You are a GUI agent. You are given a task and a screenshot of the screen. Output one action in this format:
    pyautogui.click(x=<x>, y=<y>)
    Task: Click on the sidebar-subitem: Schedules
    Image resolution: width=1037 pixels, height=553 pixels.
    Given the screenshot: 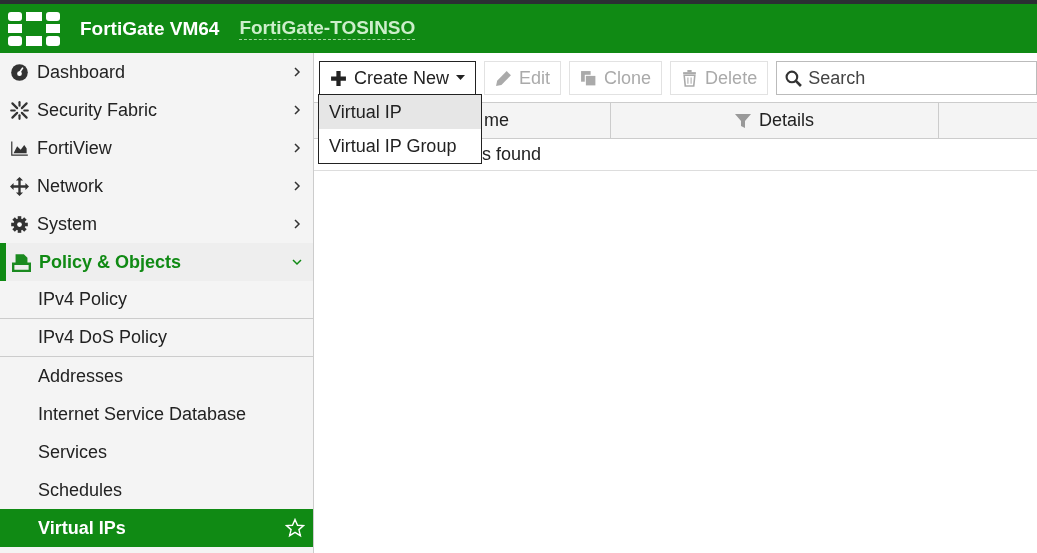 What is the action you would take?
    pyautogui.click(x=156, y=490)
    